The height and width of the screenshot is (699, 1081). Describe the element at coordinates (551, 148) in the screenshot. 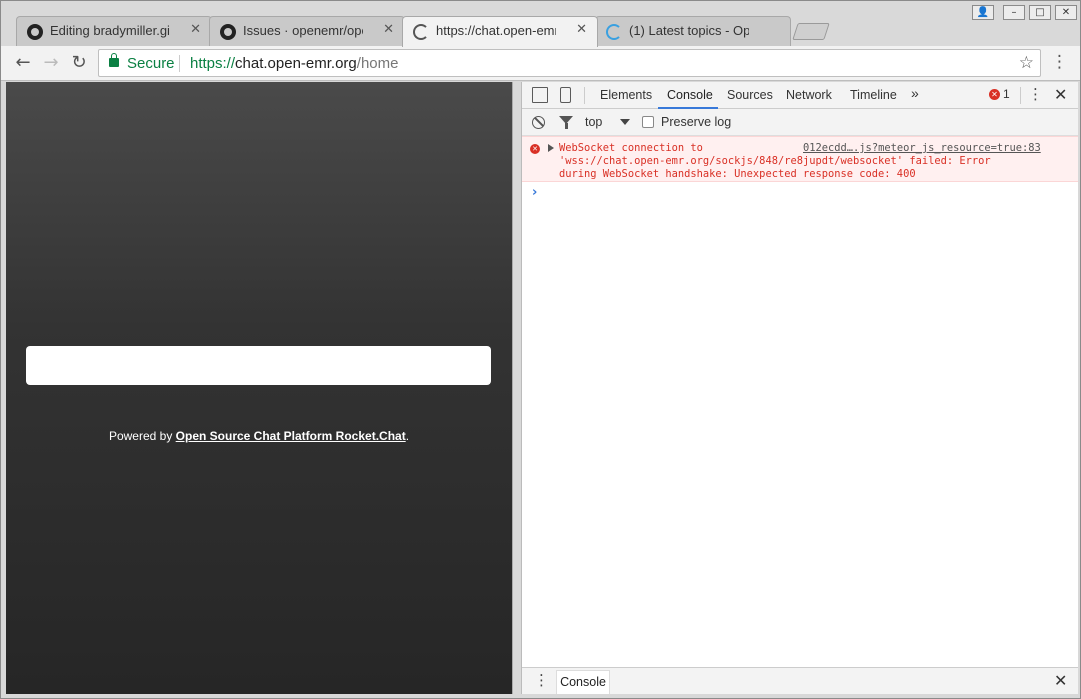

I see `expand-arrow-icon` at that location.